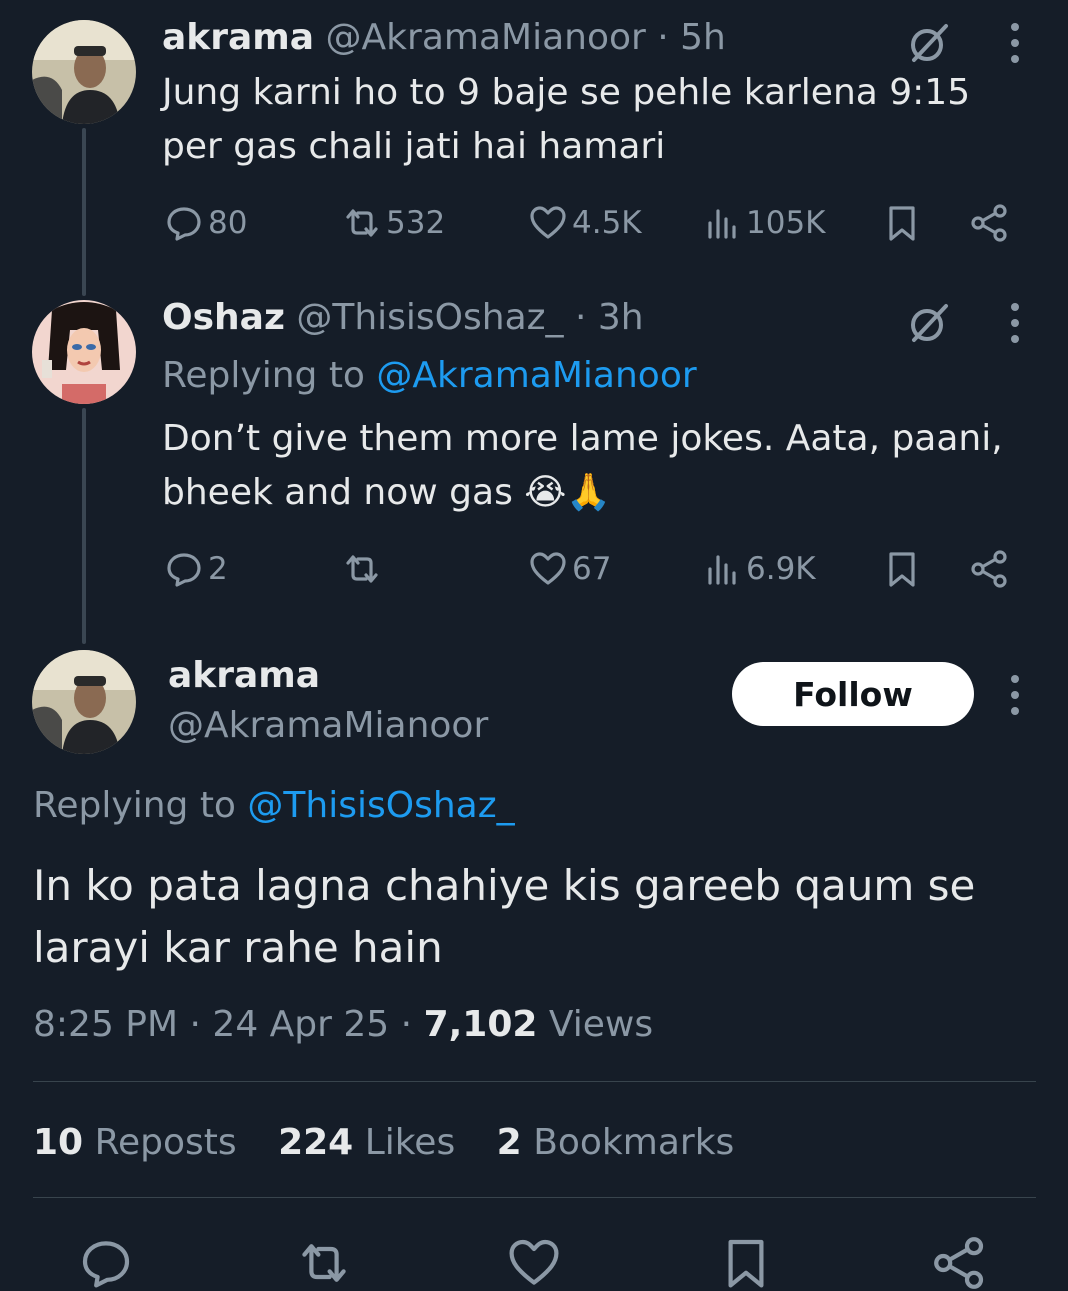 This screenshot has width=1068, height=1291. Describe the element at coordinates (414, 146) in the screenshot. I see `tweet-text-line: per gas chali jati hai hamari` at that location.